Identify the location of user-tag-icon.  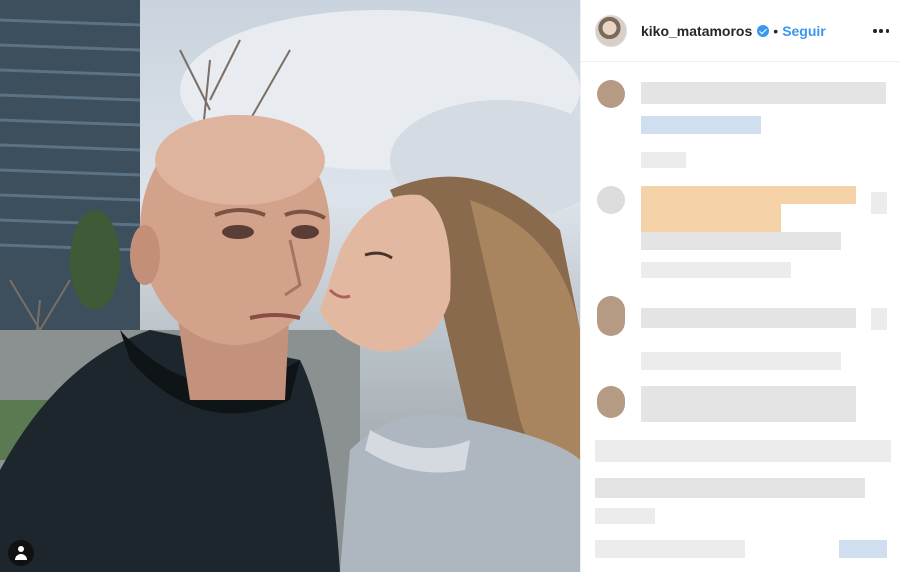
(21, 553).